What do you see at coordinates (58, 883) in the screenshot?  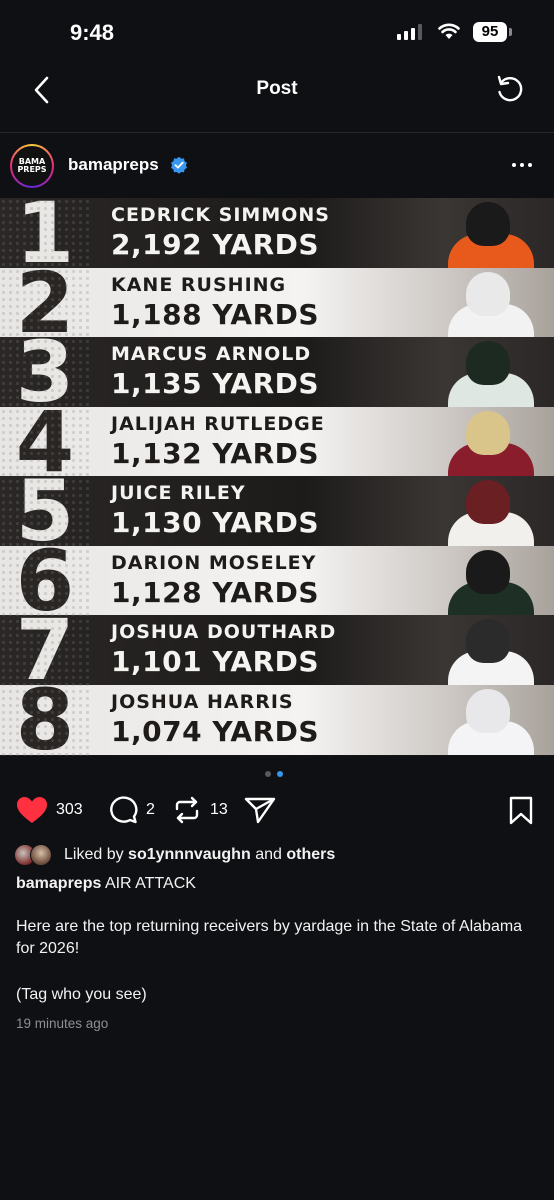 I see `caption-username: bamapreps` at bounding box center [58, 883].